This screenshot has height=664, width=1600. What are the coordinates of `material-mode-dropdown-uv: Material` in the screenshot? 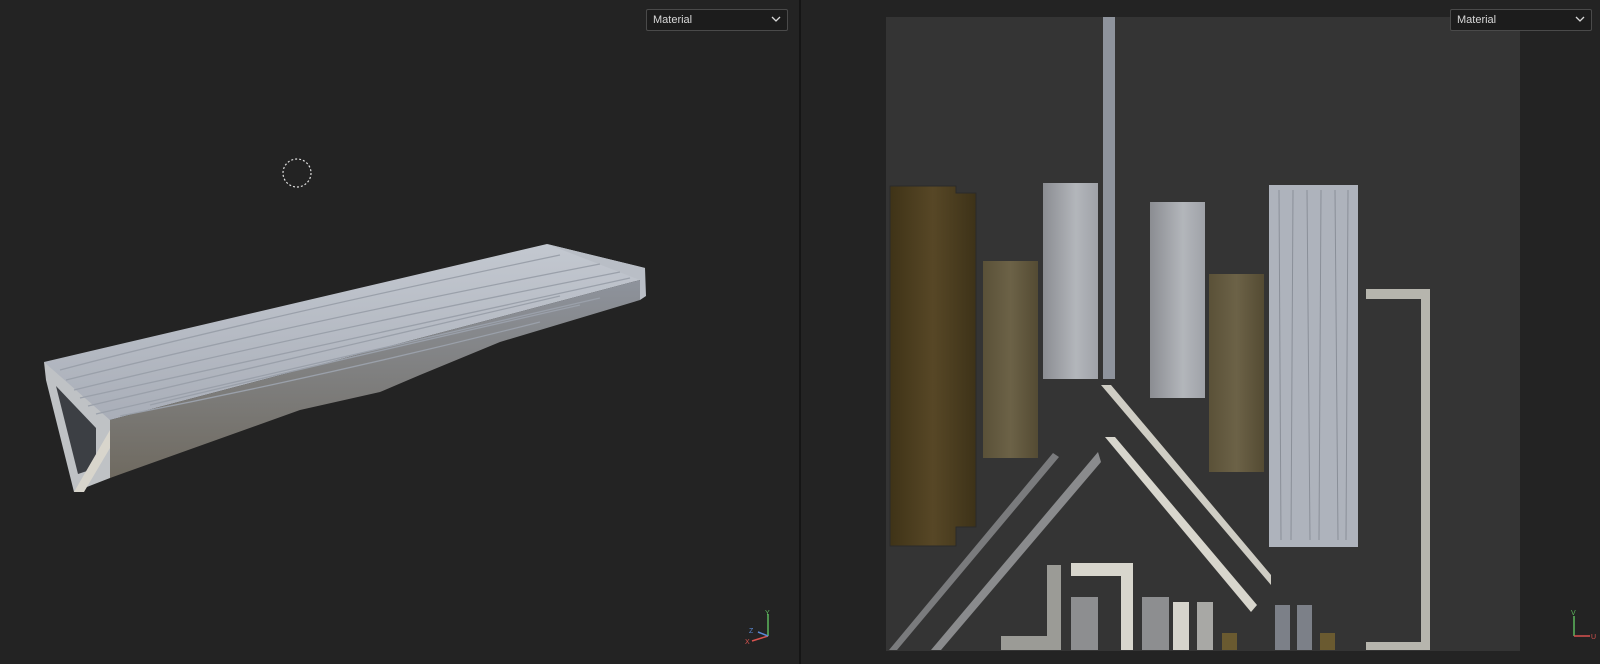 It's located at (1521, 20).